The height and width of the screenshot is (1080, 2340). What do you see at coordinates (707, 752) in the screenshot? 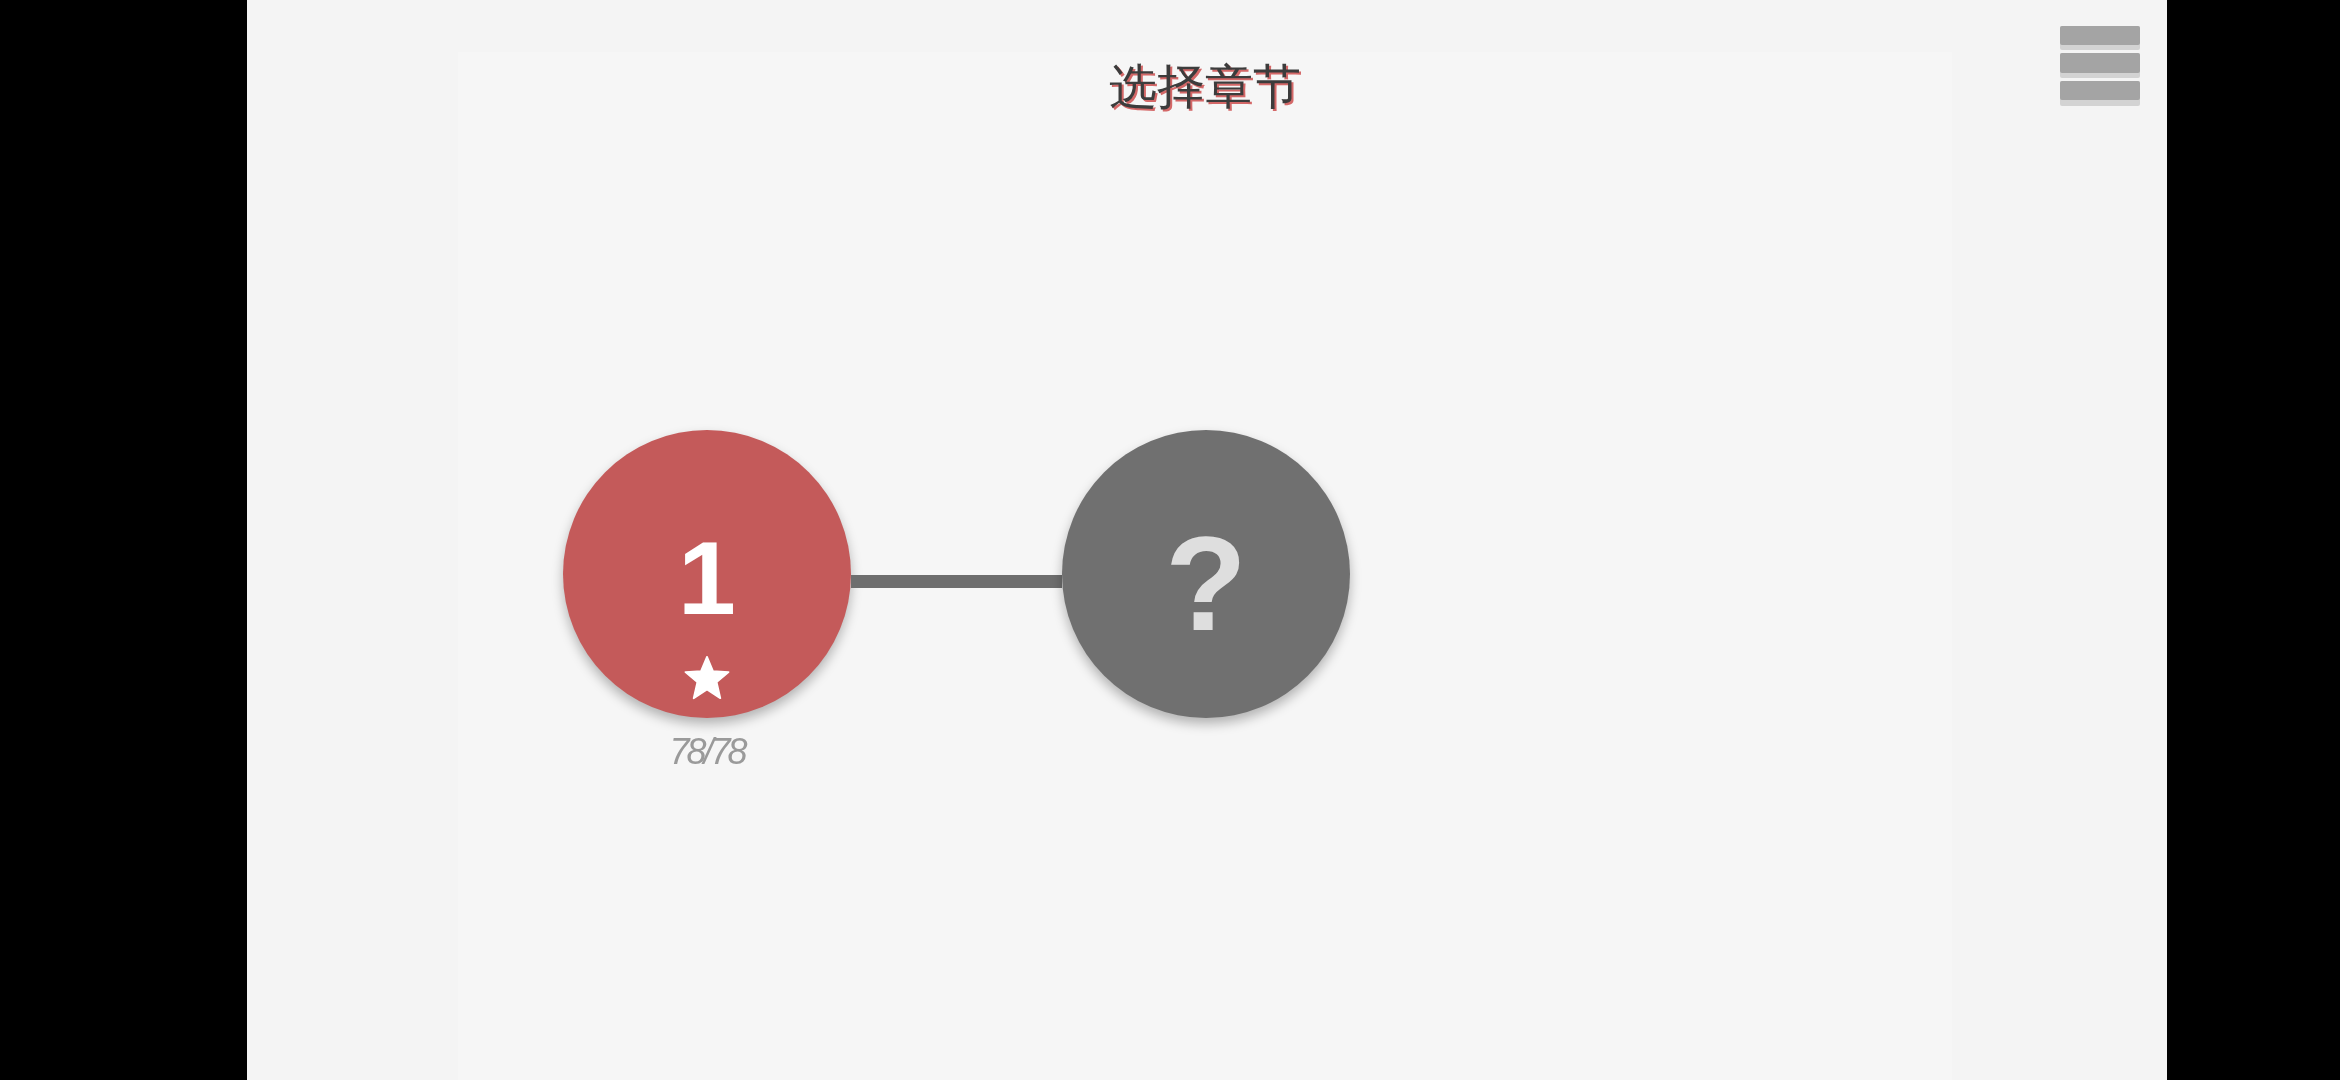
I see `progress-count: 78/78` at bounding box center [707, 752].